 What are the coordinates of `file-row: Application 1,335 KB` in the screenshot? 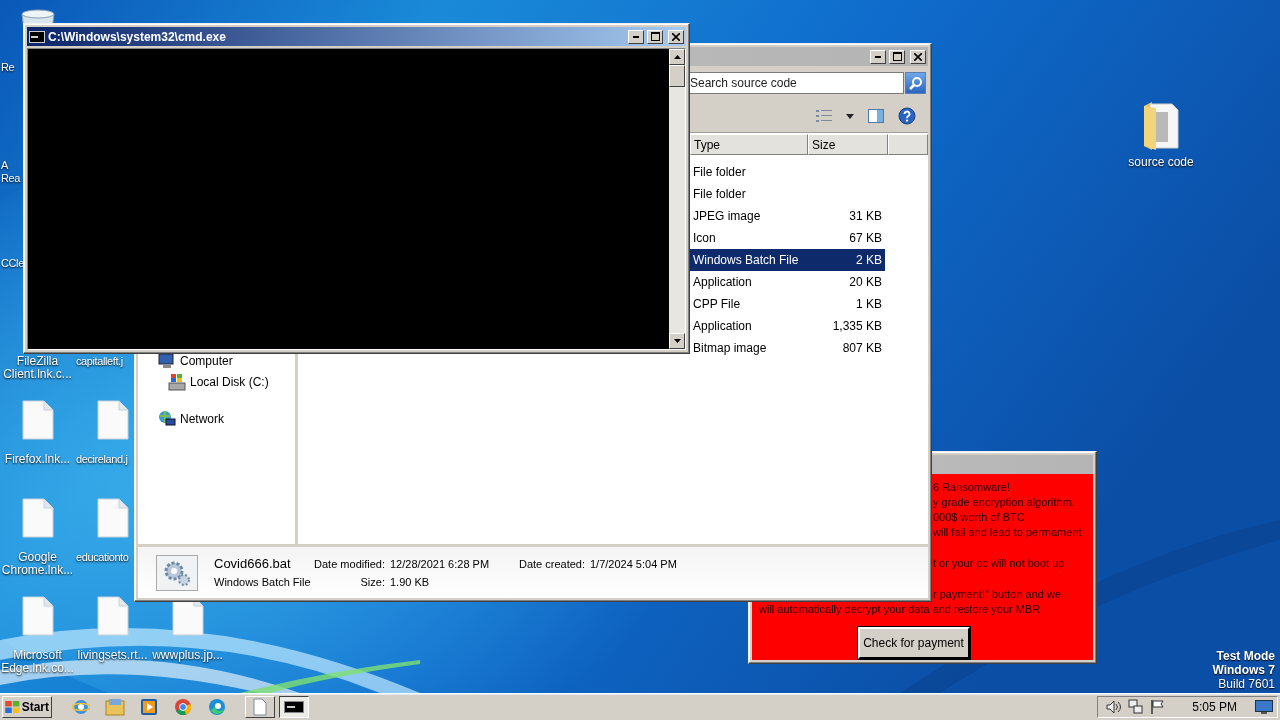 It's located at (787, 326).